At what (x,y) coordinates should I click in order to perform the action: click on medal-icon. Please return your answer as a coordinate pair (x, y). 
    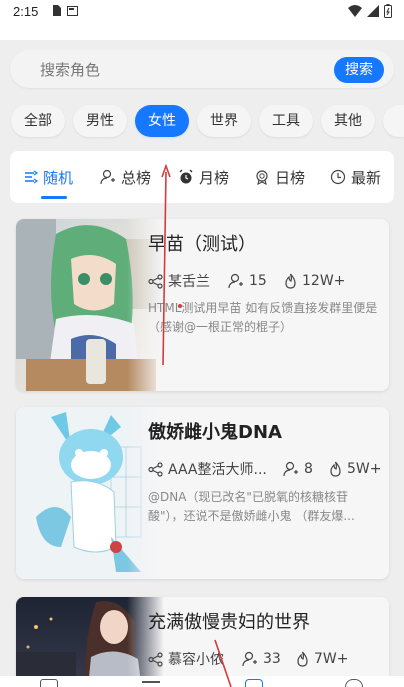
    Looking at the image, I should click on (262, 177).